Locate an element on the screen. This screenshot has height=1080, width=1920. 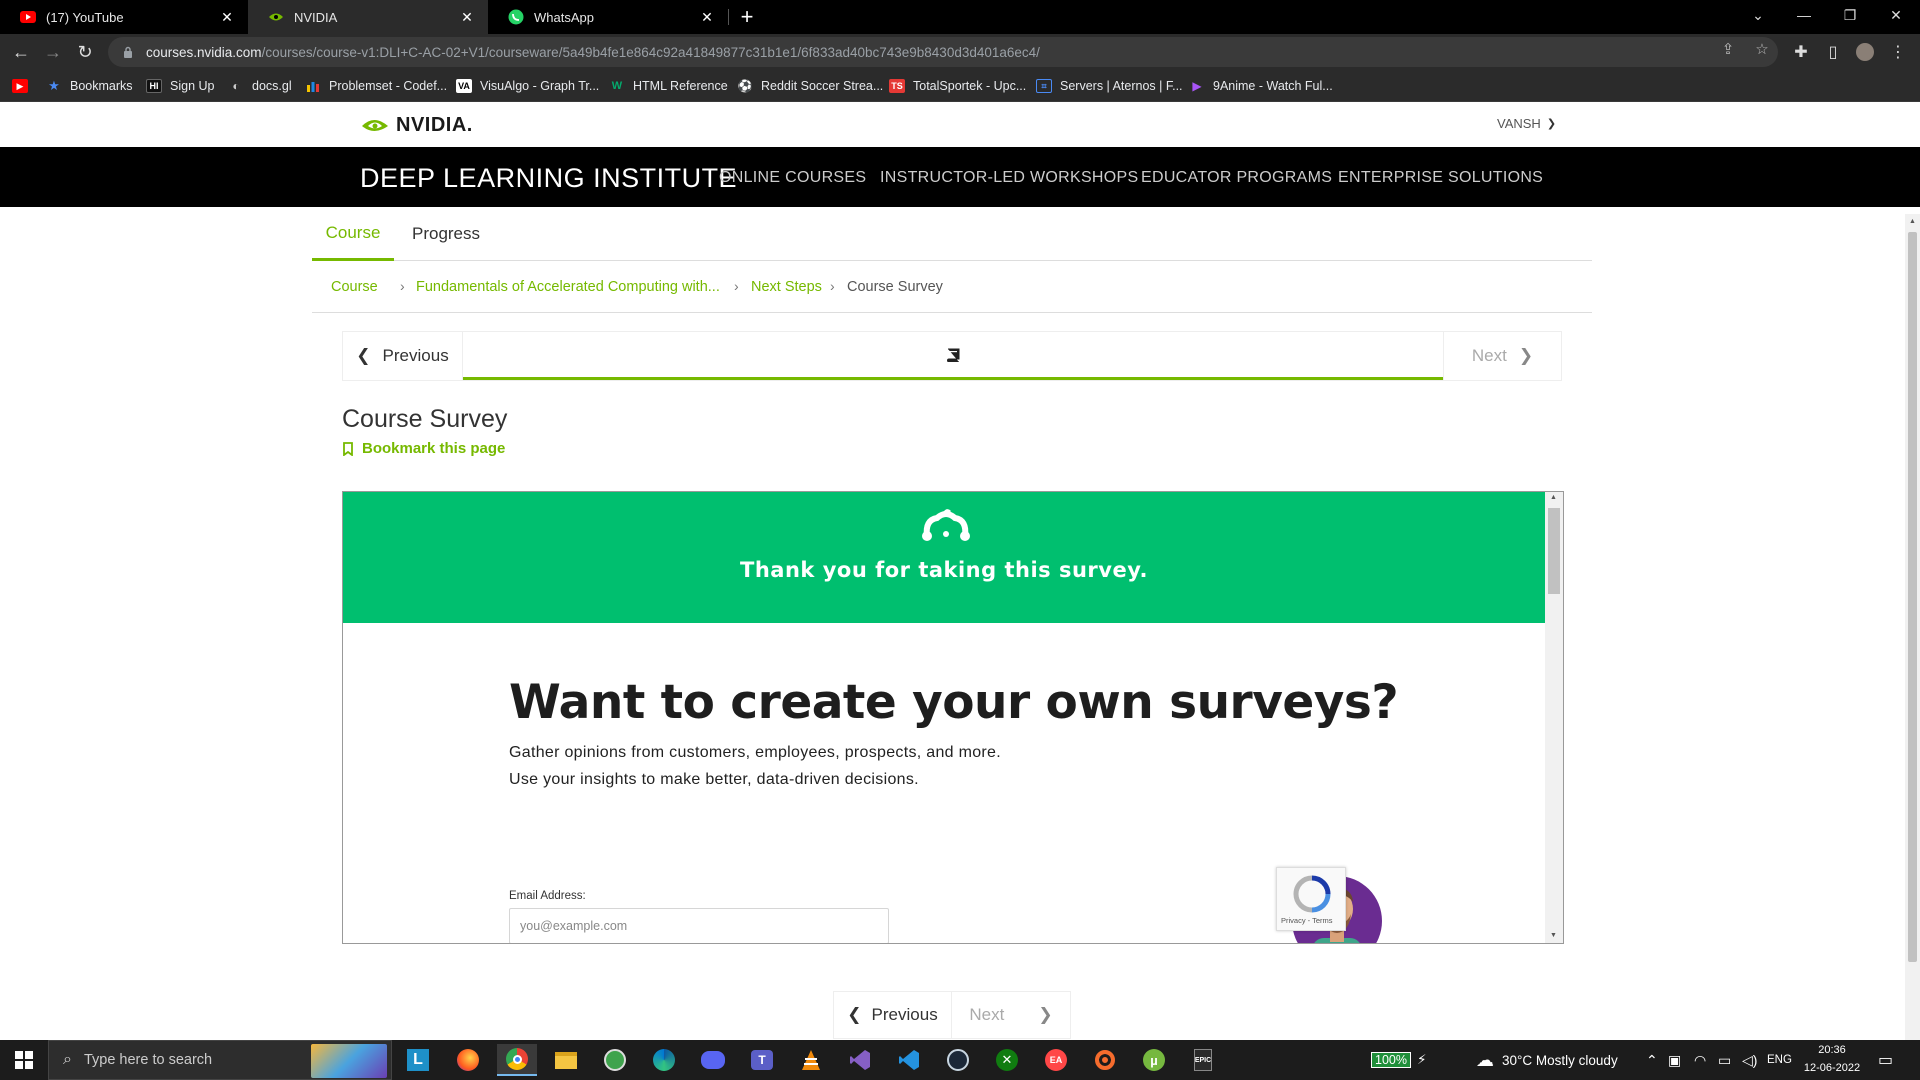
clock-date: 12-06-2022 is located at coordinates (1832, 1068).